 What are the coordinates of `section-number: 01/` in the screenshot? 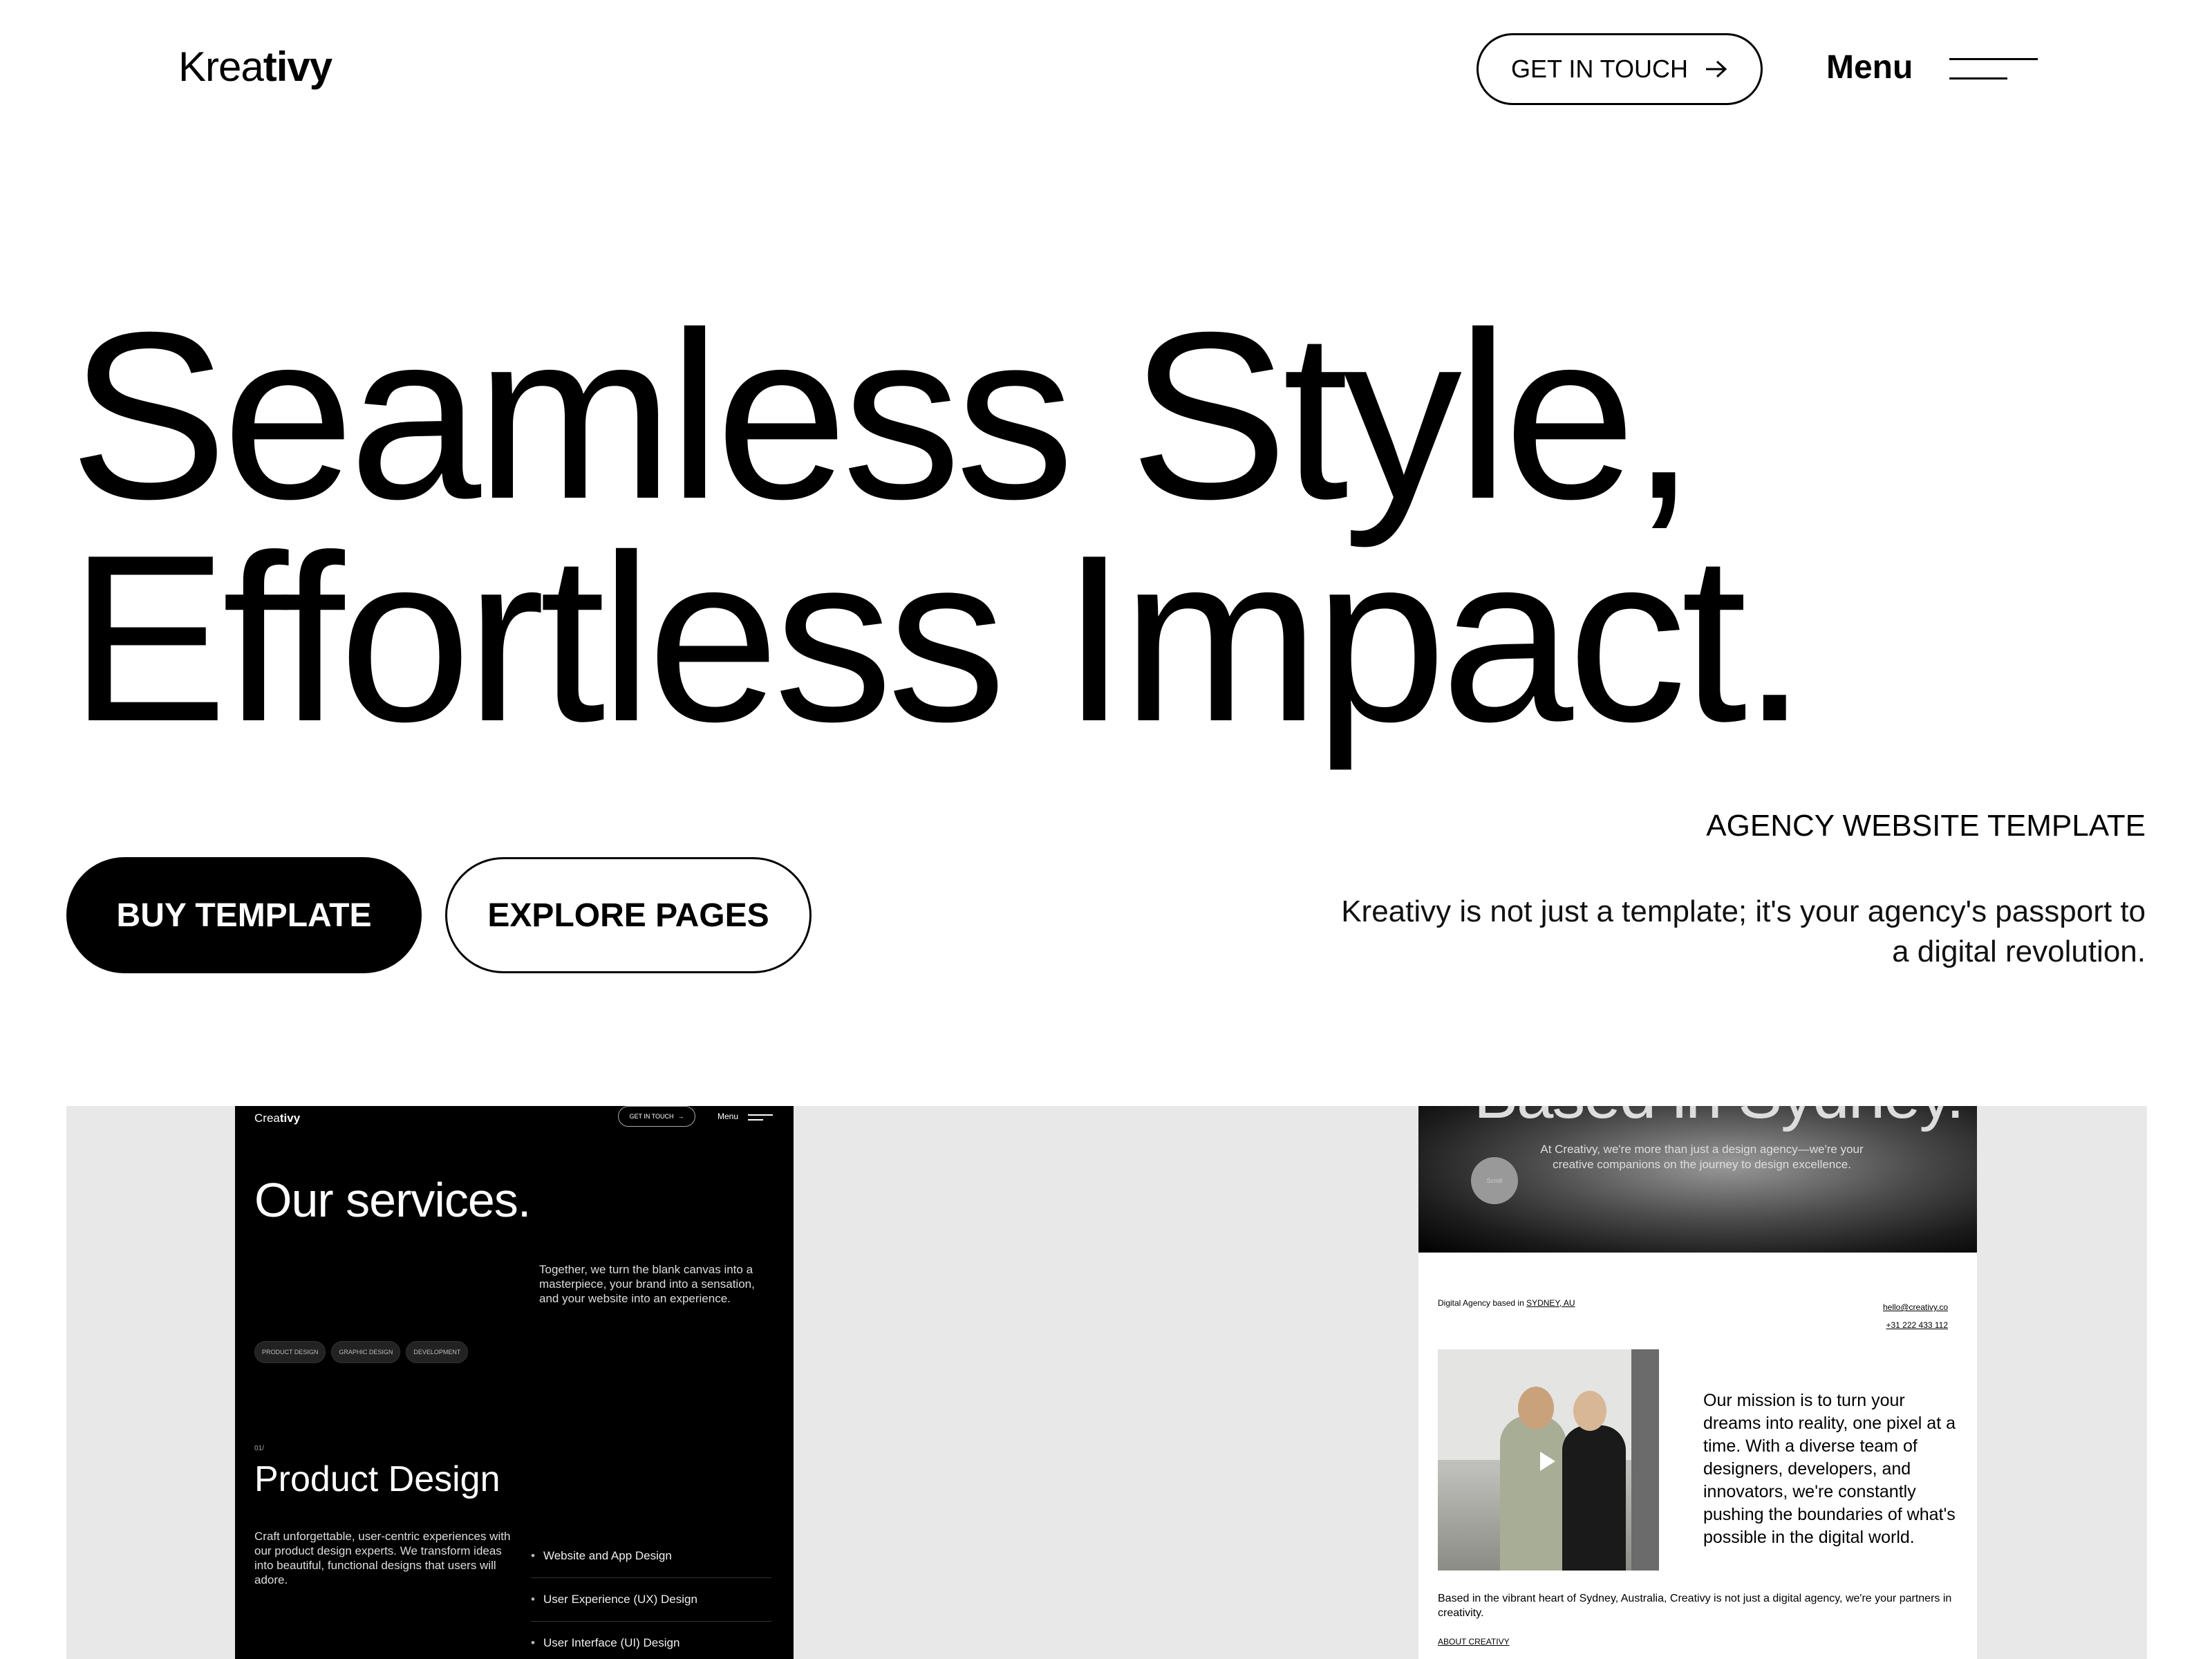 It's located at (259, 1448).